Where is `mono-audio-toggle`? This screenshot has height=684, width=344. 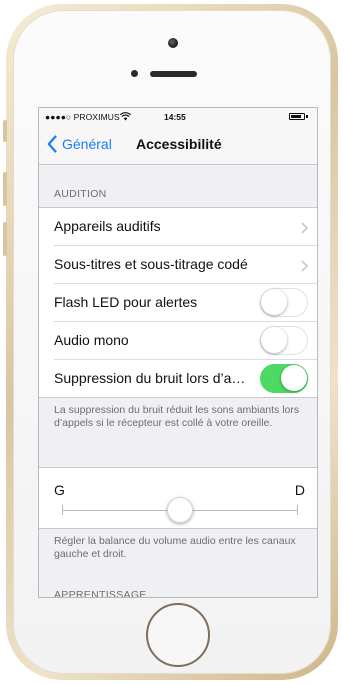 mono-audio-toggle is located at coordinates (284, 340).